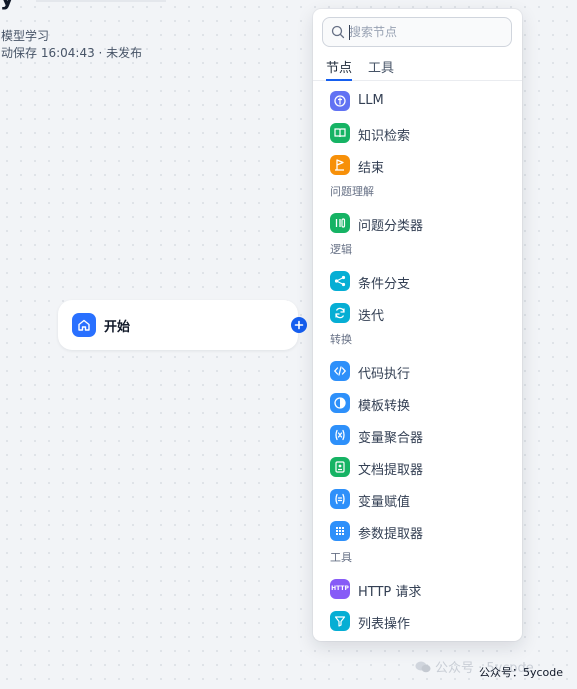 The height and width of the screenshot is (689, 577). What do you see at coordinates (340, 403) in the screenshot?
I see `template-icon` at bounding box center [340, 403].